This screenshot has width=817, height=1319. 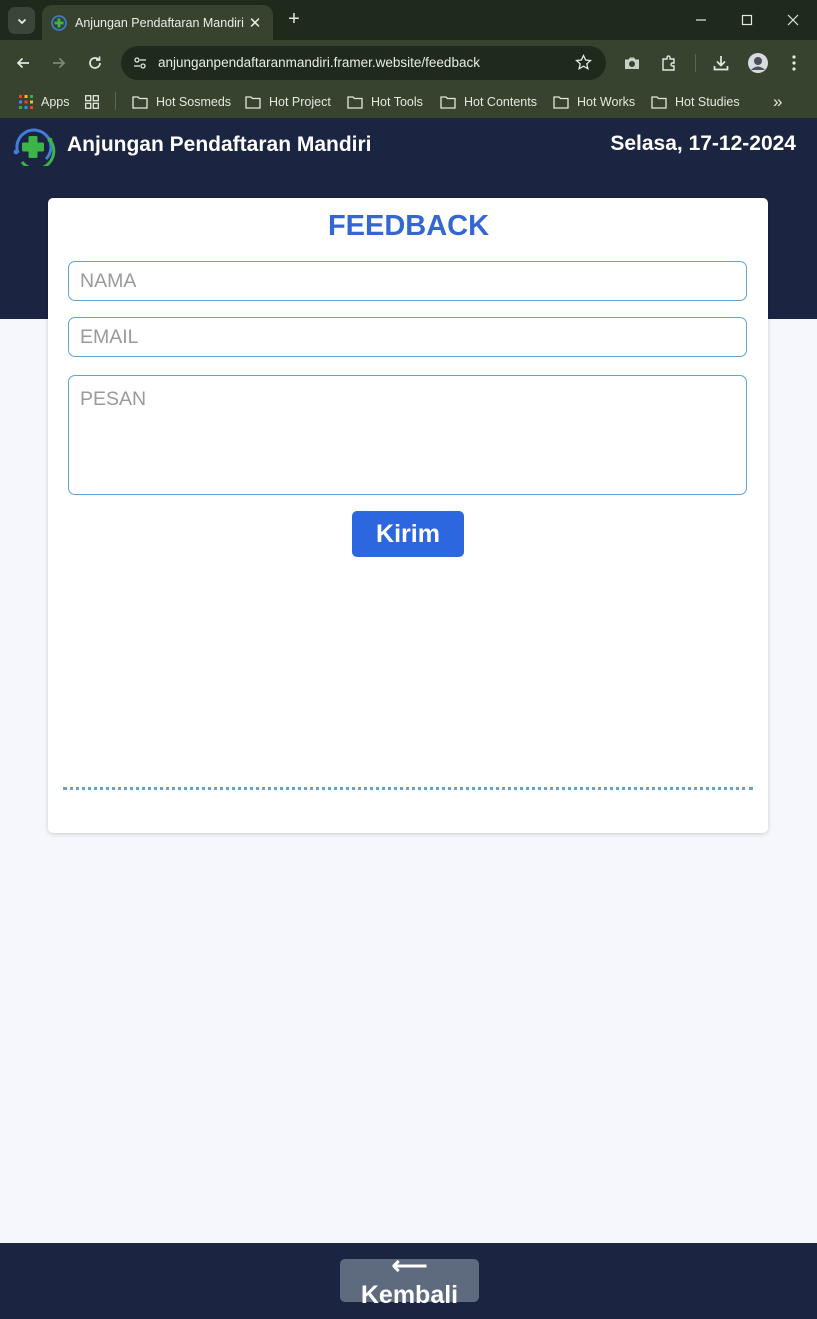 What do you see at coordinates (703, 143) in the screenshot?
I see `current-date: Selasa, 17-12-2024` at bounding box center [703, 143].